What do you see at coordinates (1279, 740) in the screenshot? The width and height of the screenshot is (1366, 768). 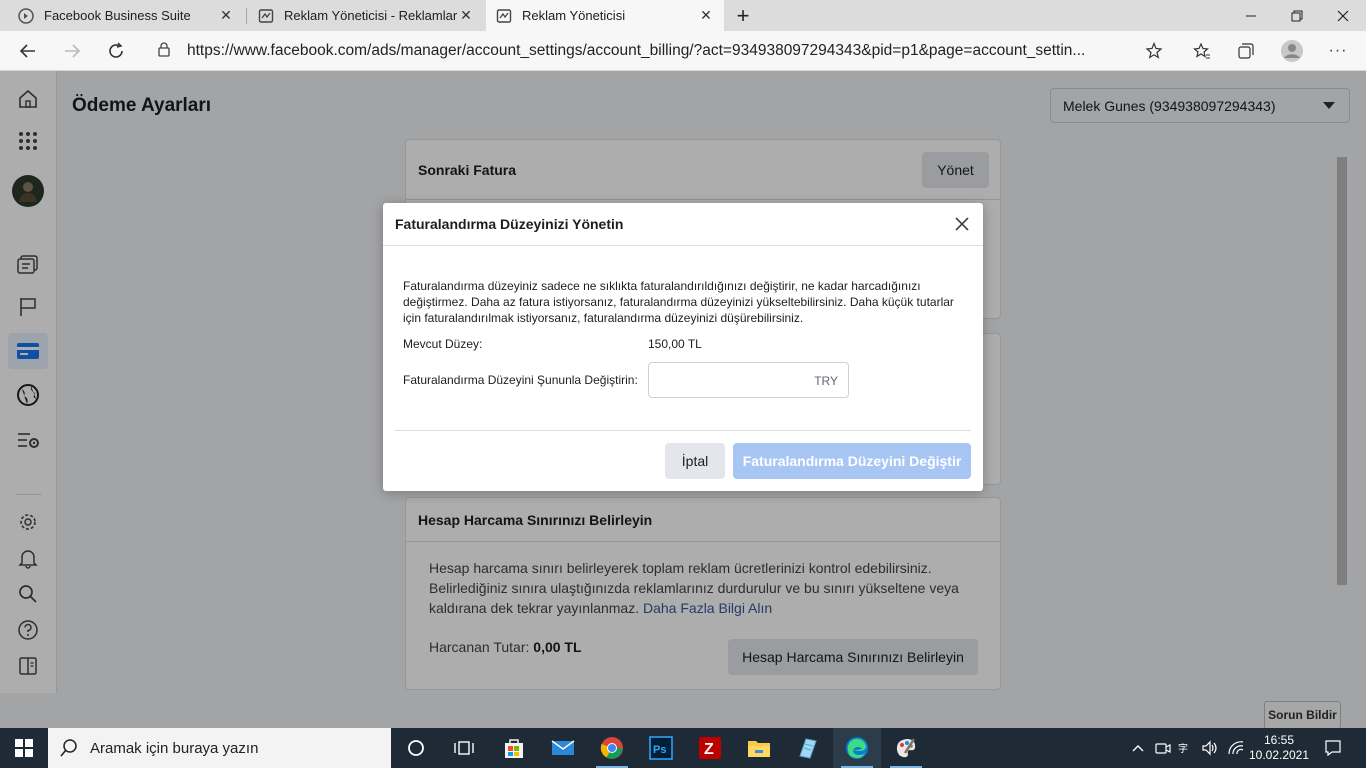 I see `clock-time: 16:55` at bounding box center [1279, 740].